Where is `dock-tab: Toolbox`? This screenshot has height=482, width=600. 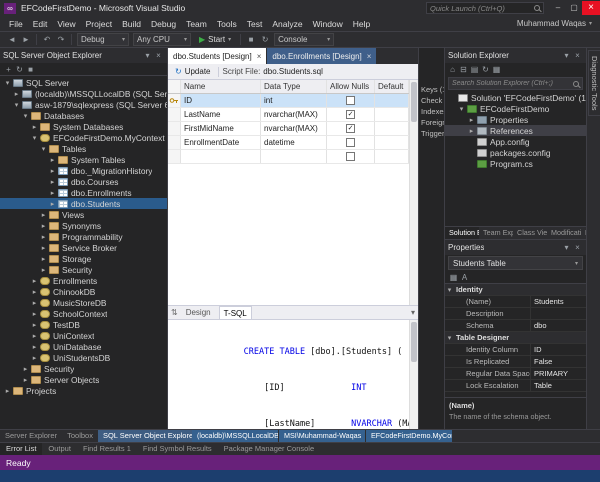
dock-tab: Toolbox is located at coordinates (80, 436).